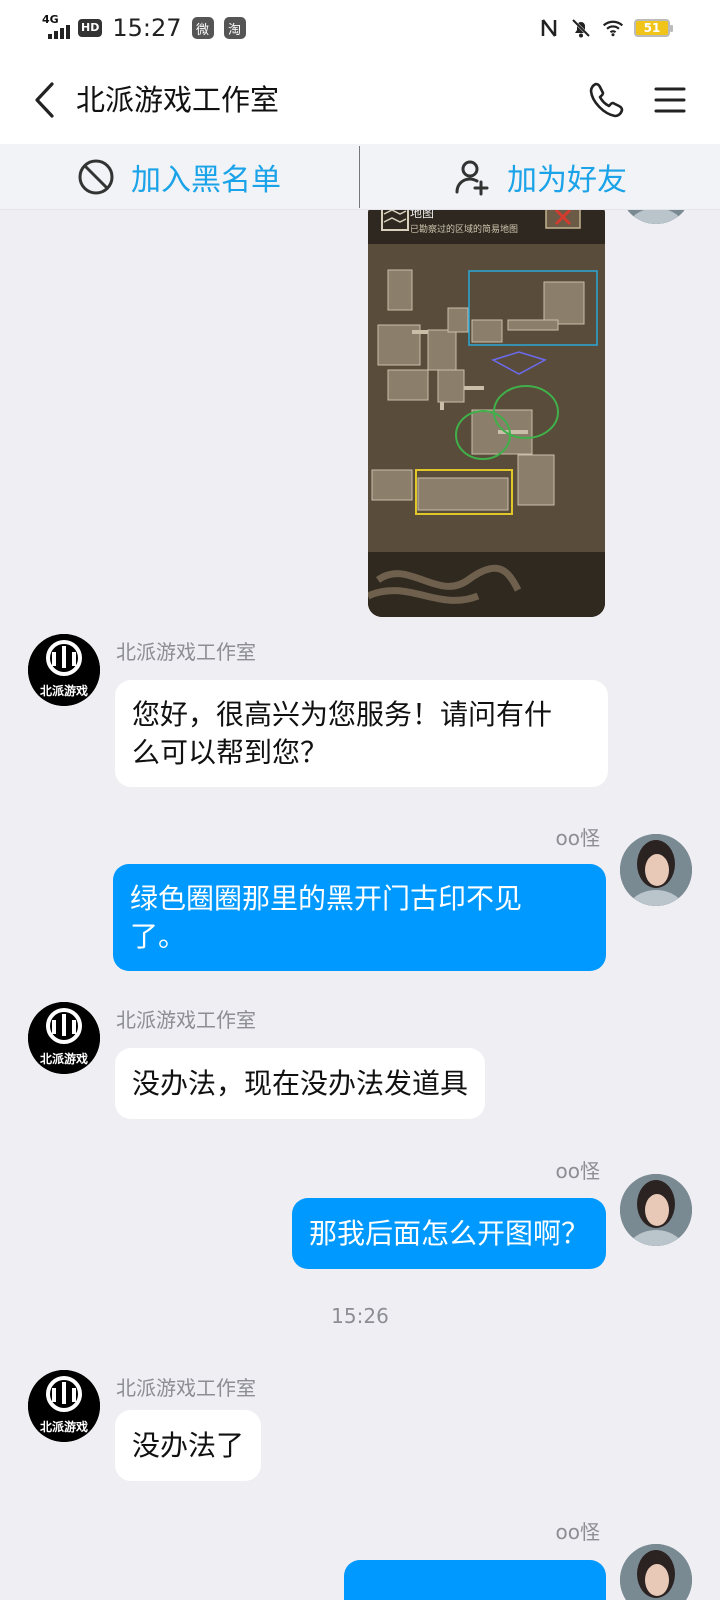  I want to click on message-bubble, so click(475, 1580).